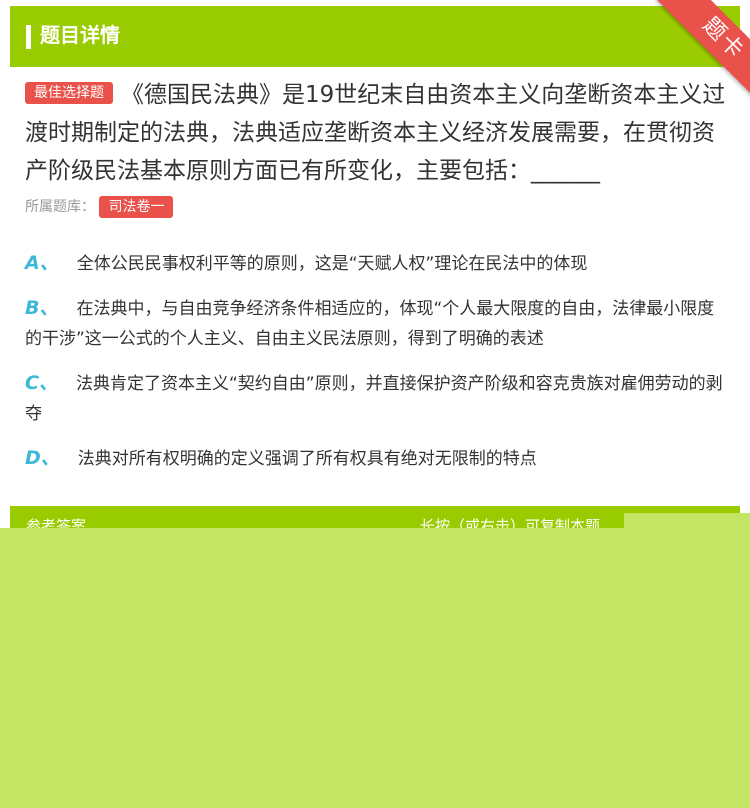 This screenshot has width=750, height=808. What do you see at coordinates (375, 36) in the screenshot?
I see `detail-header: 题目详情` at bounding box center [375, 36].